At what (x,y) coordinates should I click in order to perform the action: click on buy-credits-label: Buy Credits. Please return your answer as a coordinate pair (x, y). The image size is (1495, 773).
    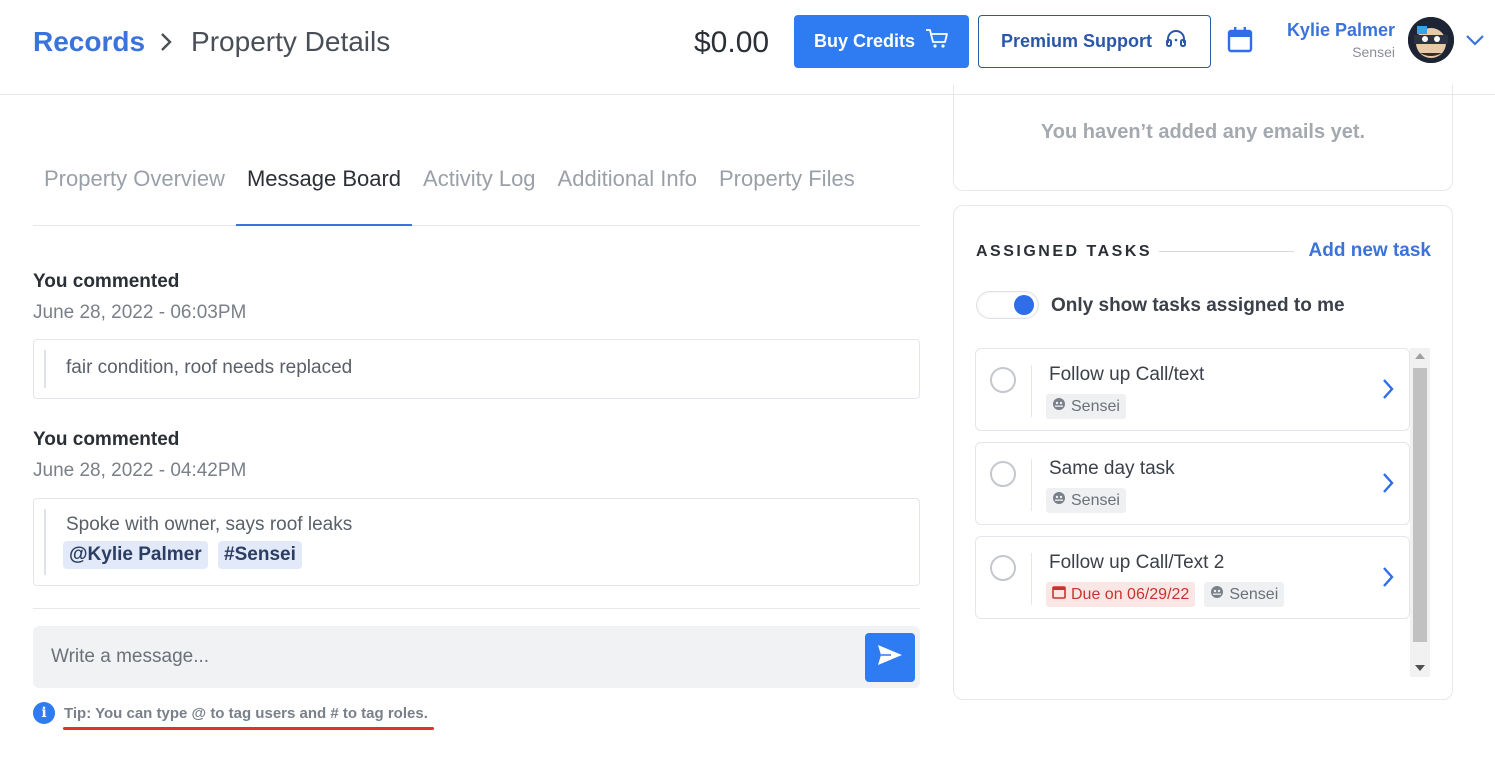
    Looking at the image, I should click on (864, 41).